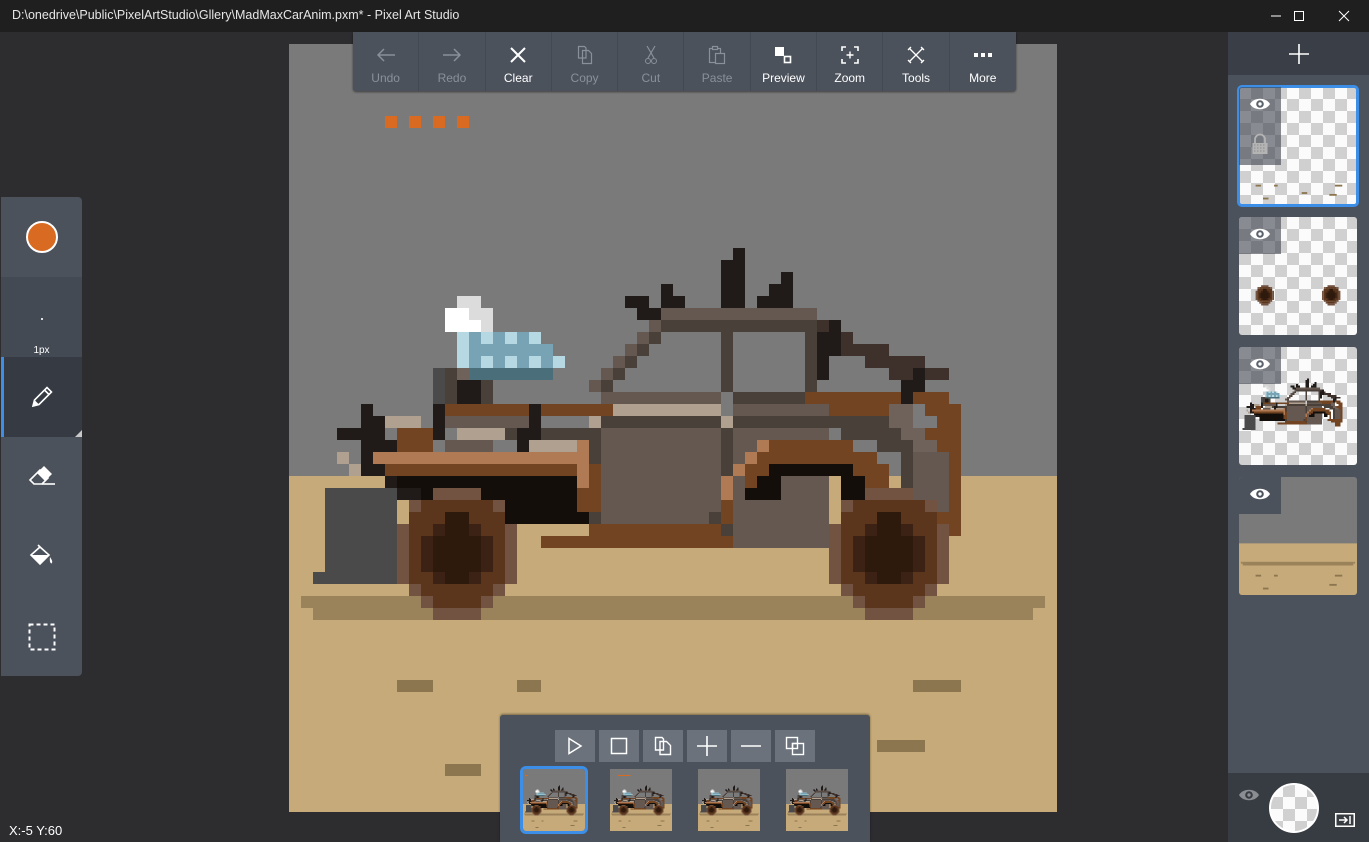  I want to click on stop-button, so click(619, 746).